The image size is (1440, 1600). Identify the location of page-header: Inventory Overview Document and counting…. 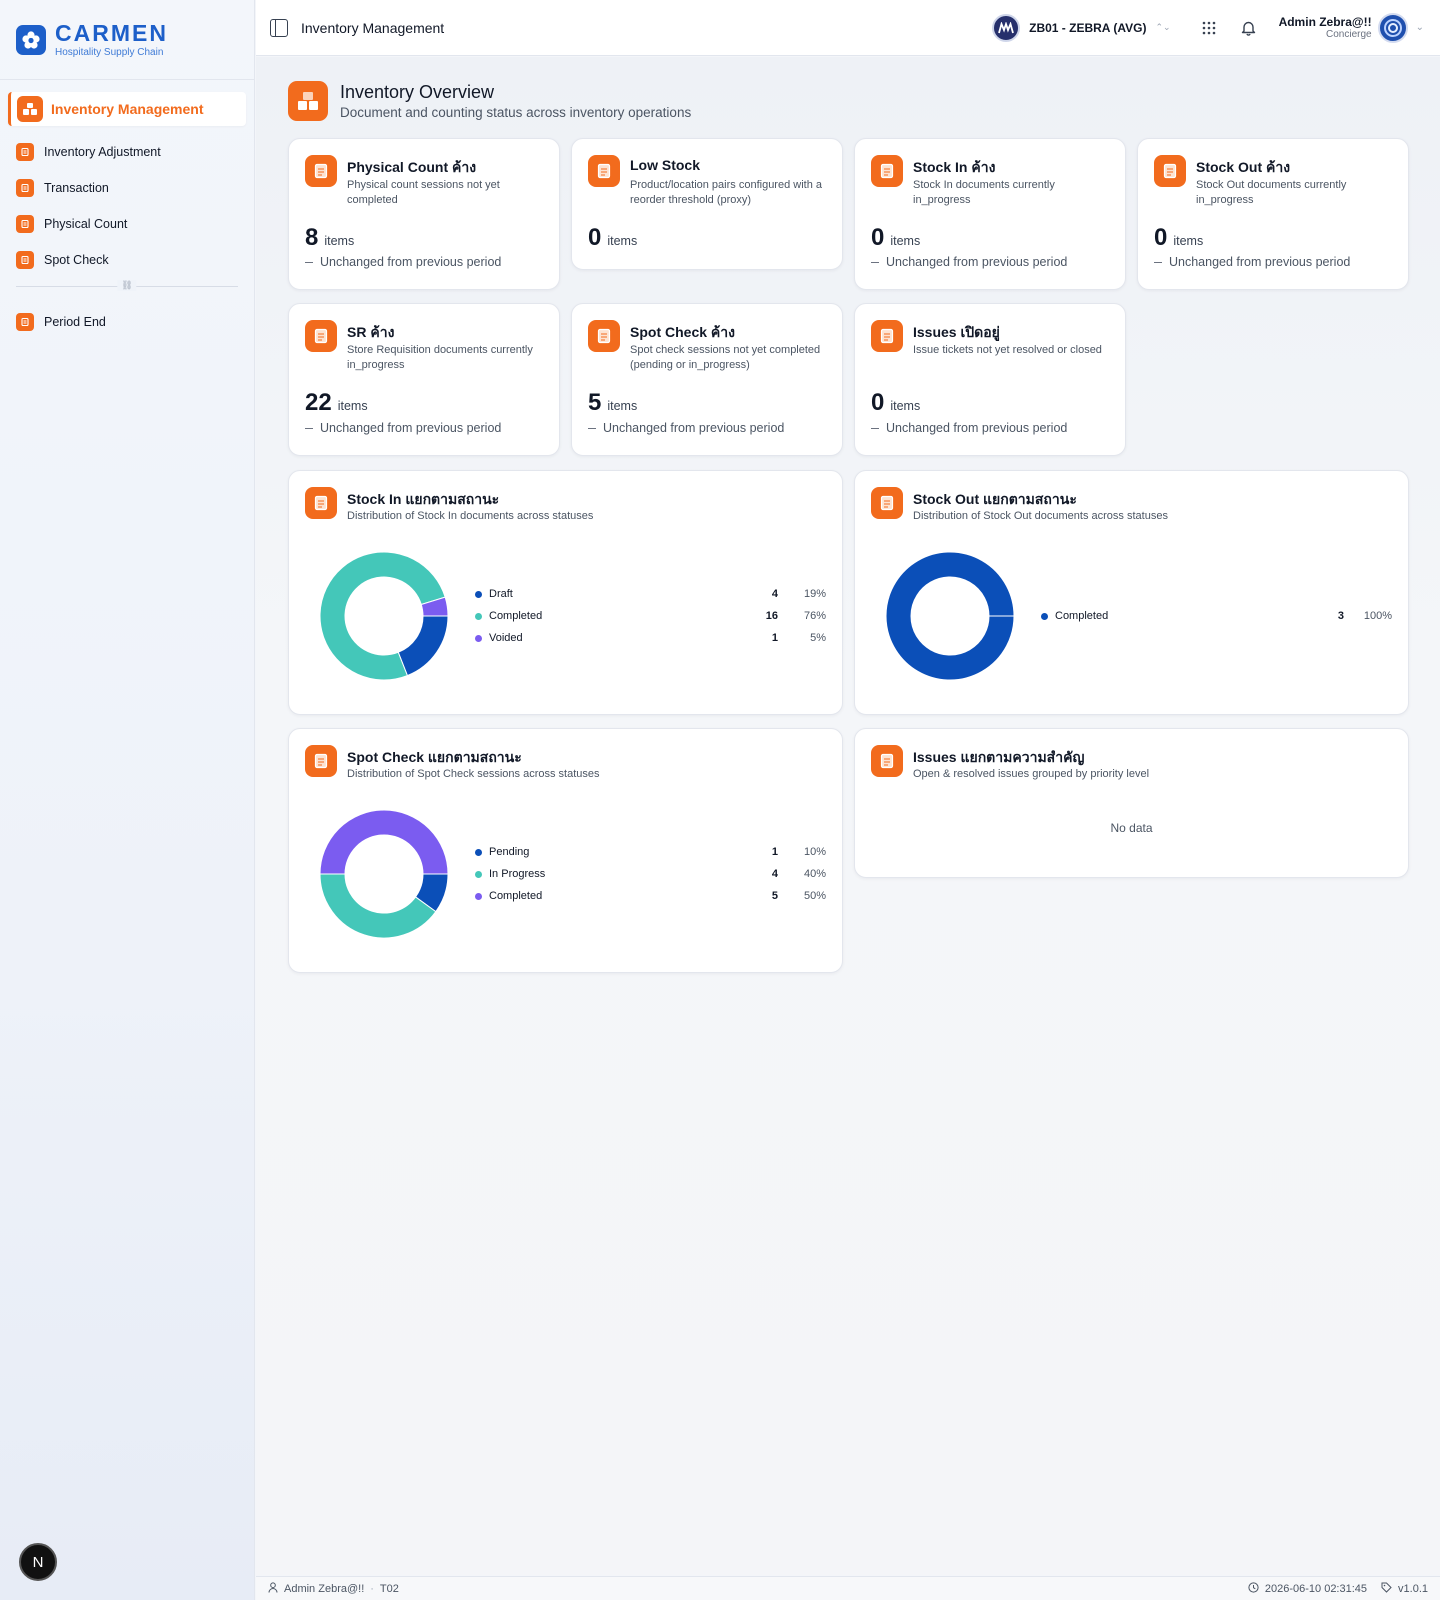
(489, 101).